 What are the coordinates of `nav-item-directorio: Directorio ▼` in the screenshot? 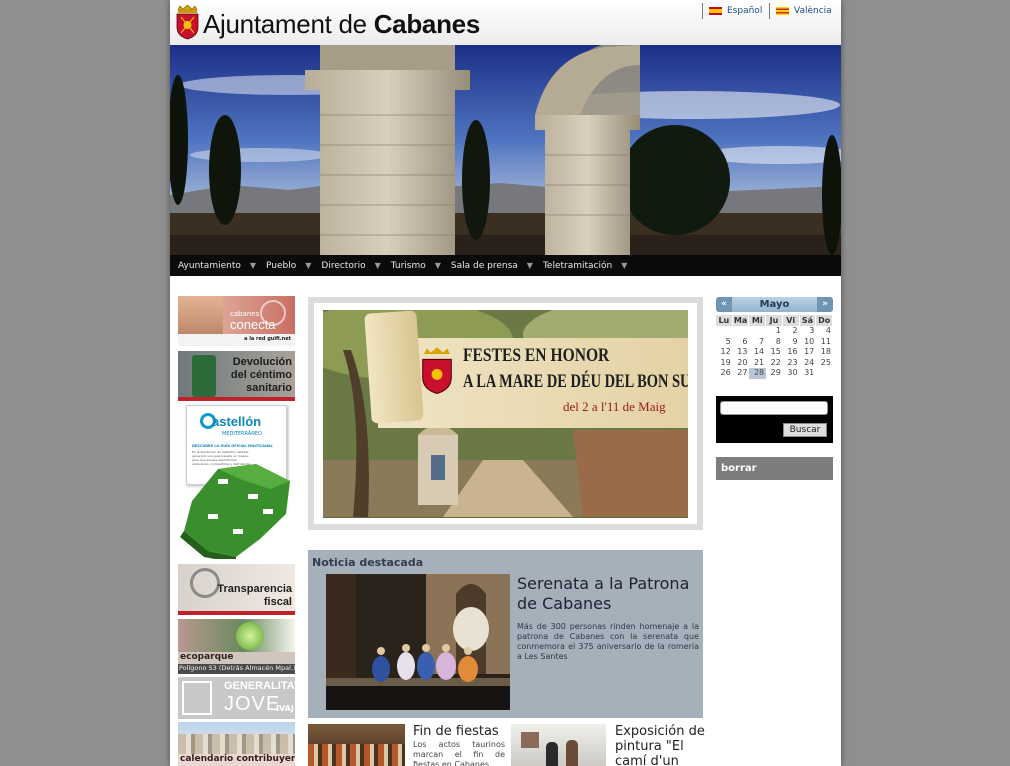 It's located at (350, 266).